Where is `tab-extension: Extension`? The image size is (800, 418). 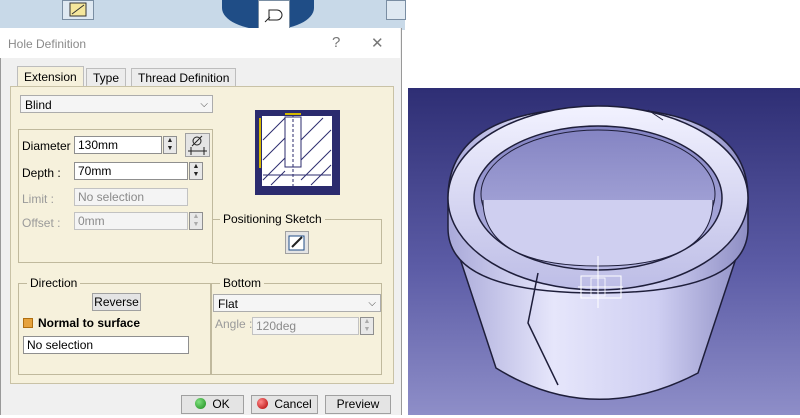 tab-extension: Extension is located at coordinates (50, 77).